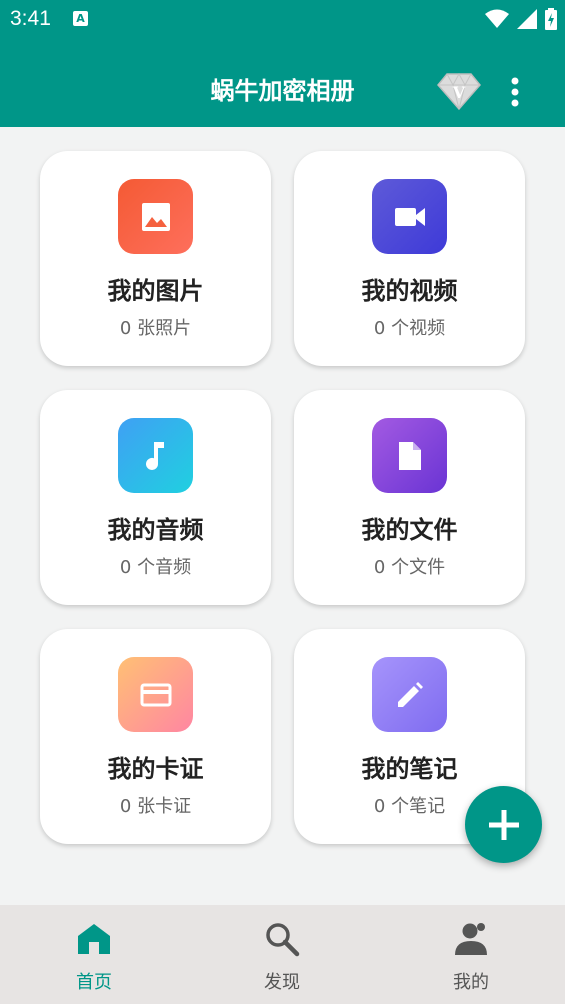  I want to click on battery-icon, so click(551, 19).